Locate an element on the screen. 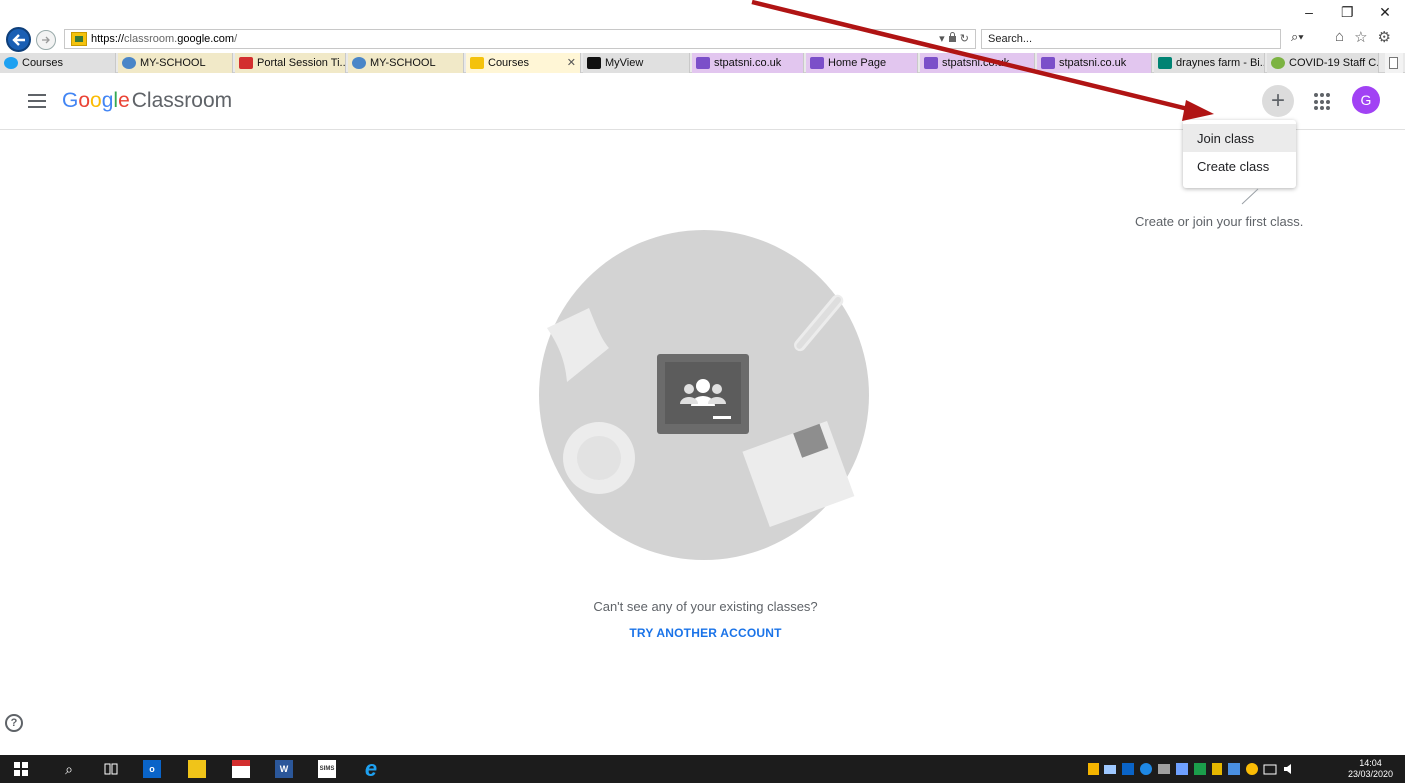 Image resolution: width=1405 pixels, height=783 pixels. tab-5: Courses ✕ is located at coordinates (523, 63).